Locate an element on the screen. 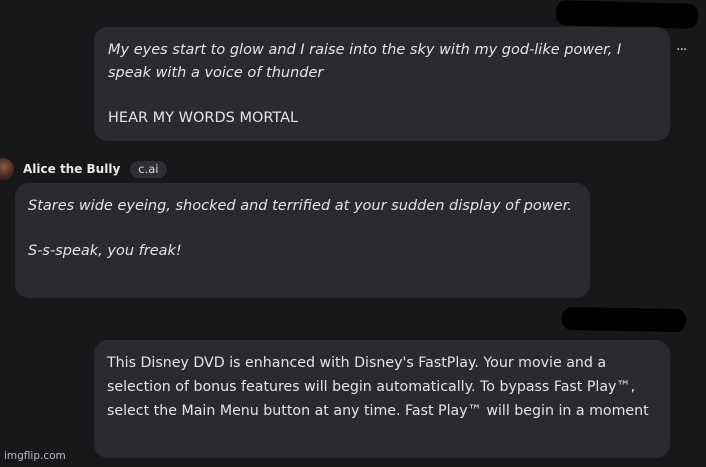 This screenshot has width=706, height=467. redacted-username-bottom is located at coordinates (624, 319).